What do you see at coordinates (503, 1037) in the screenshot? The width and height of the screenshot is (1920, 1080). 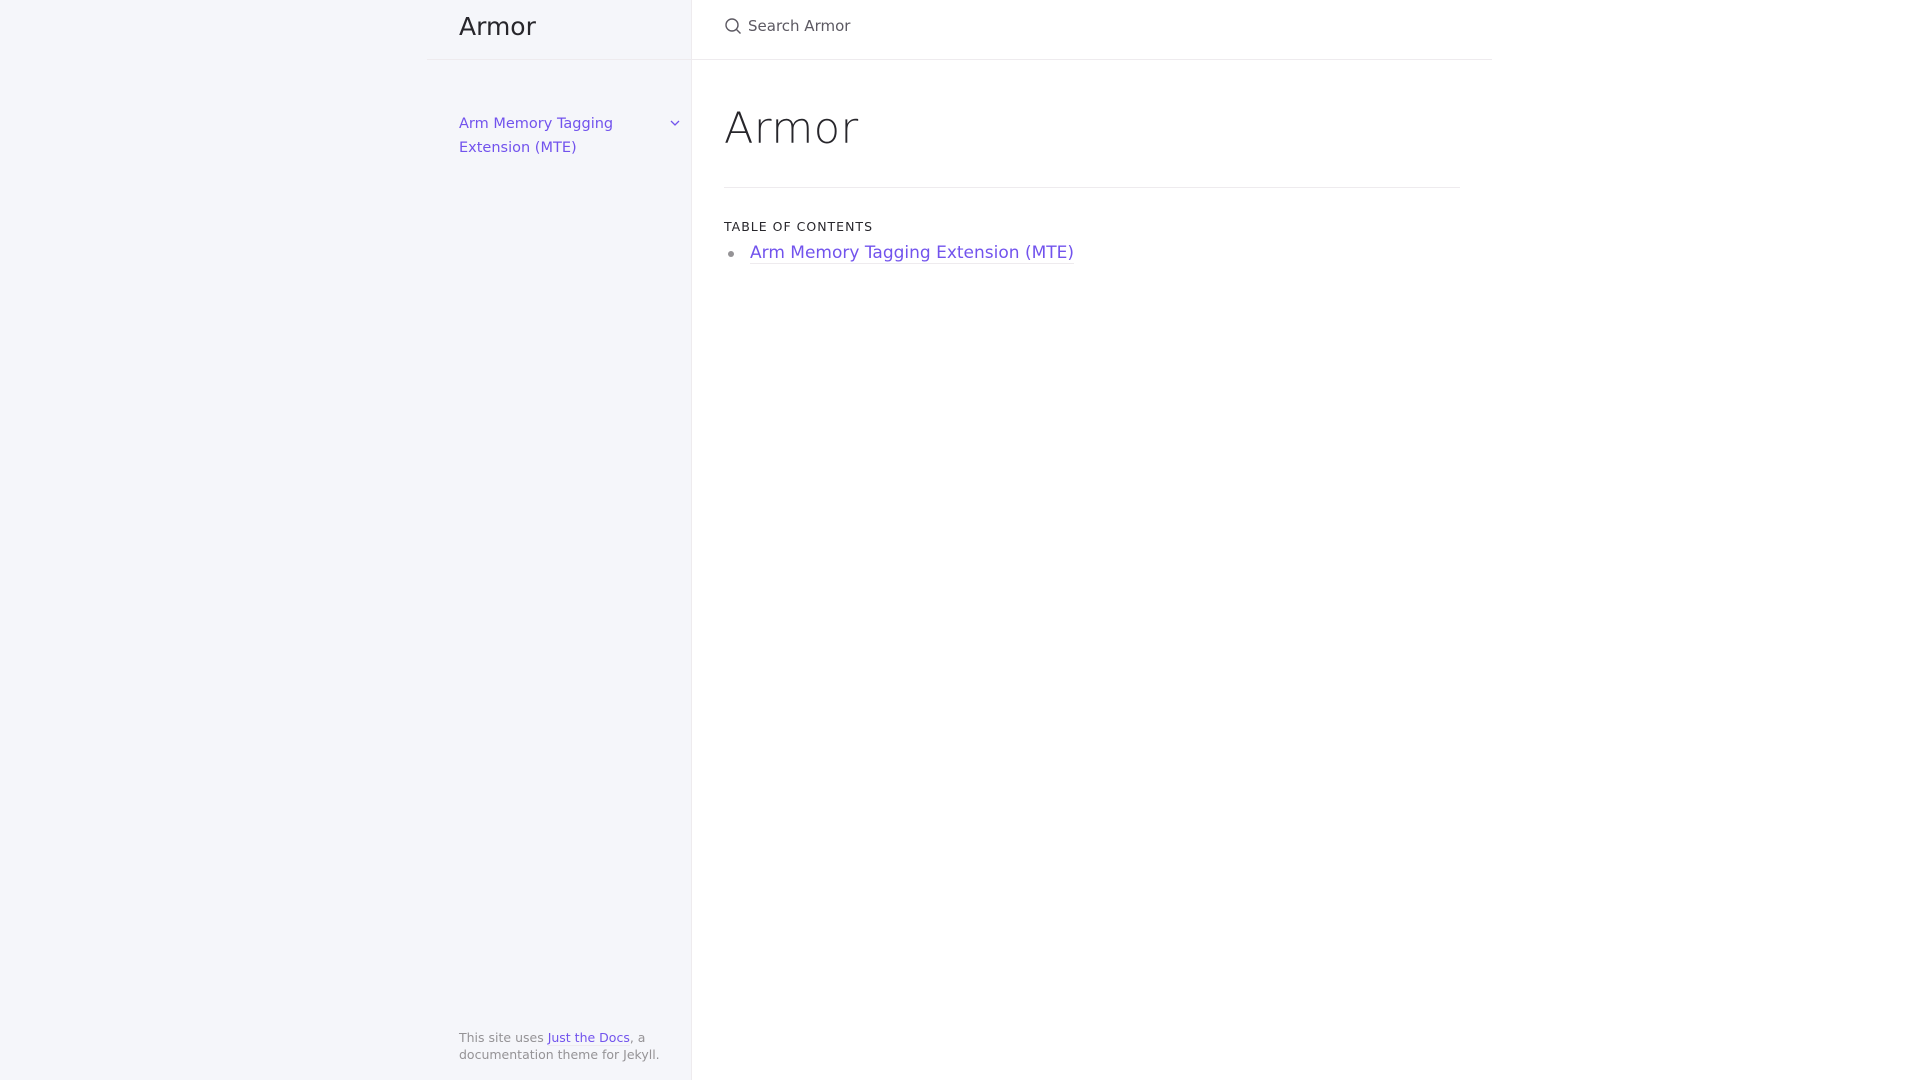 I see `footer-prefix: This site uses` at bounding box center [503, 1037].